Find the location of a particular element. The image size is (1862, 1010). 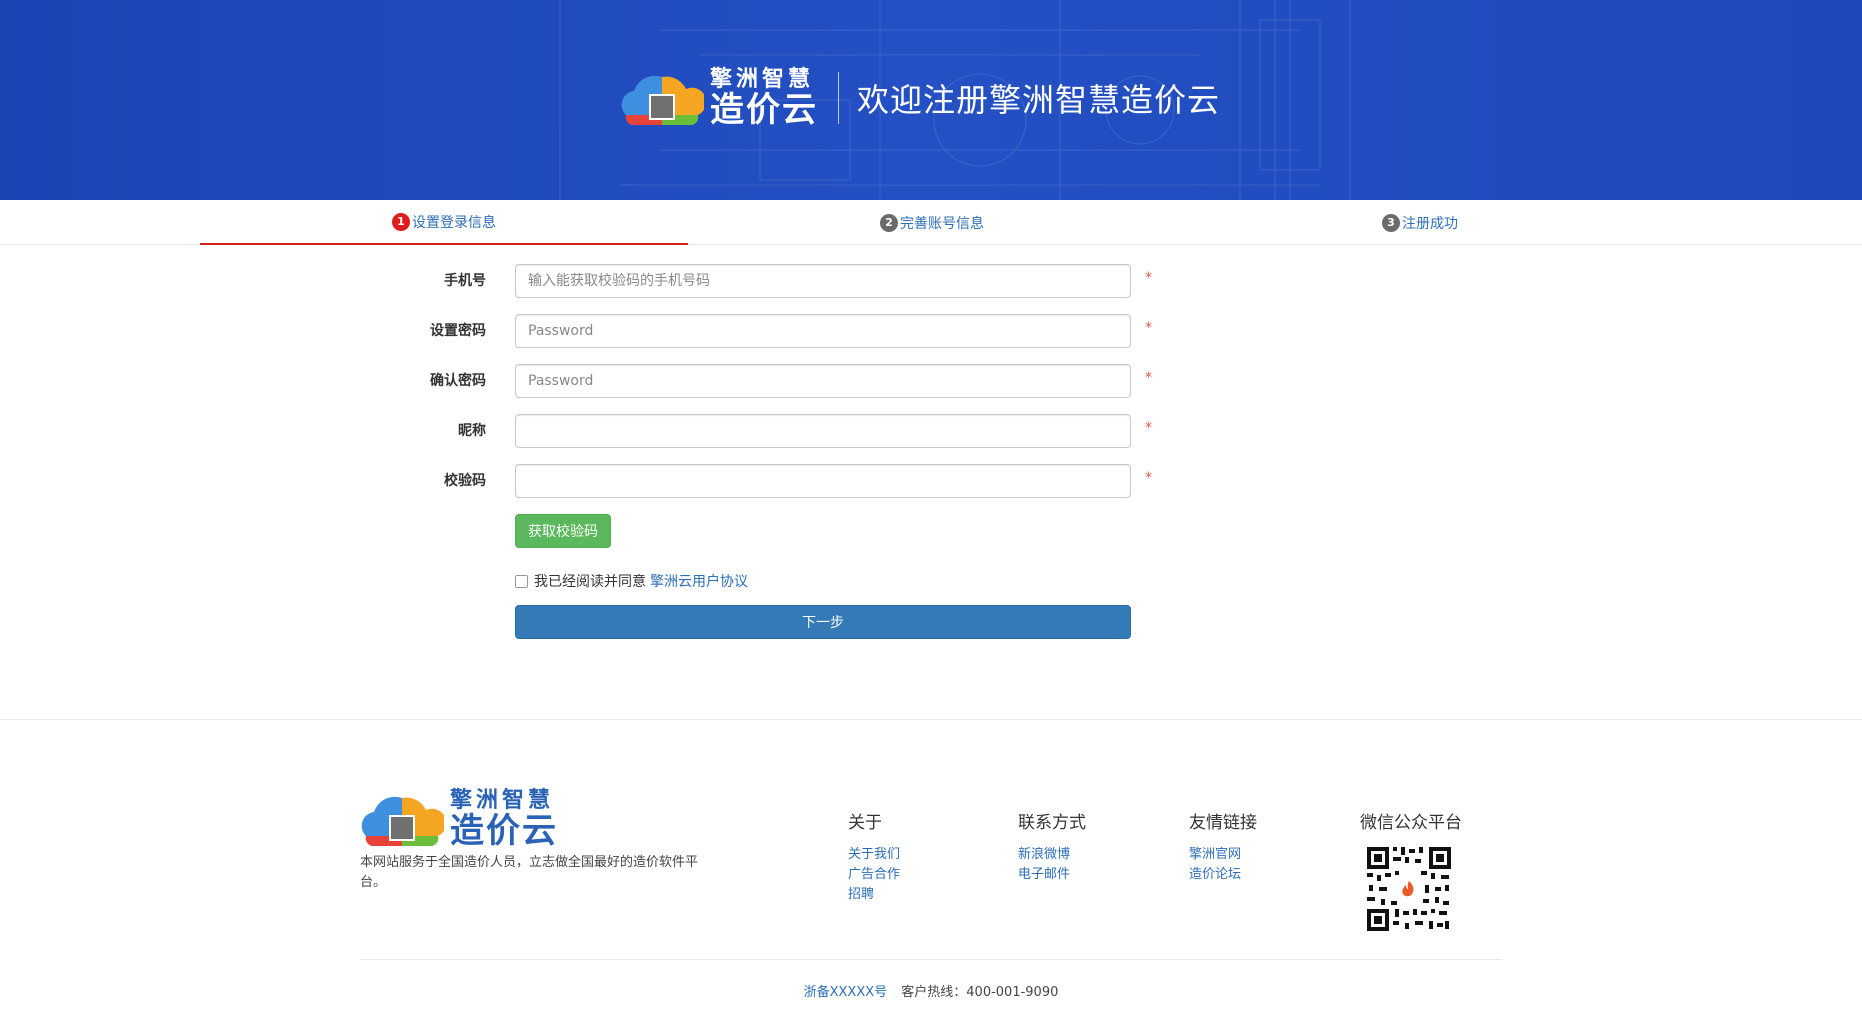

agree-text: 我已经阅读并同意 is located at coordinates (590, 582).